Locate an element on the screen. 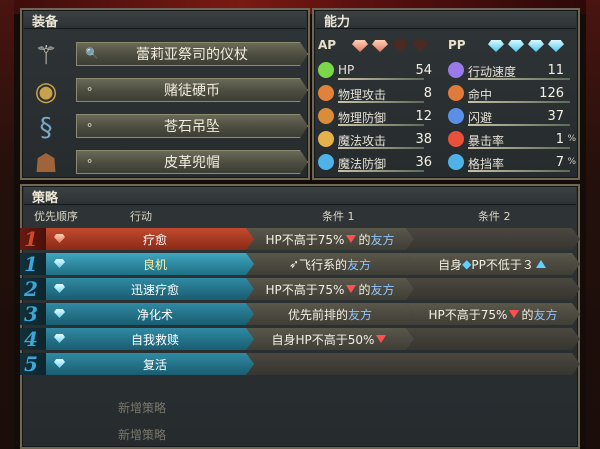 This screenshot has width=600, height=449. action-name: 迅速疗愈 is located at coordinates (154, 289).